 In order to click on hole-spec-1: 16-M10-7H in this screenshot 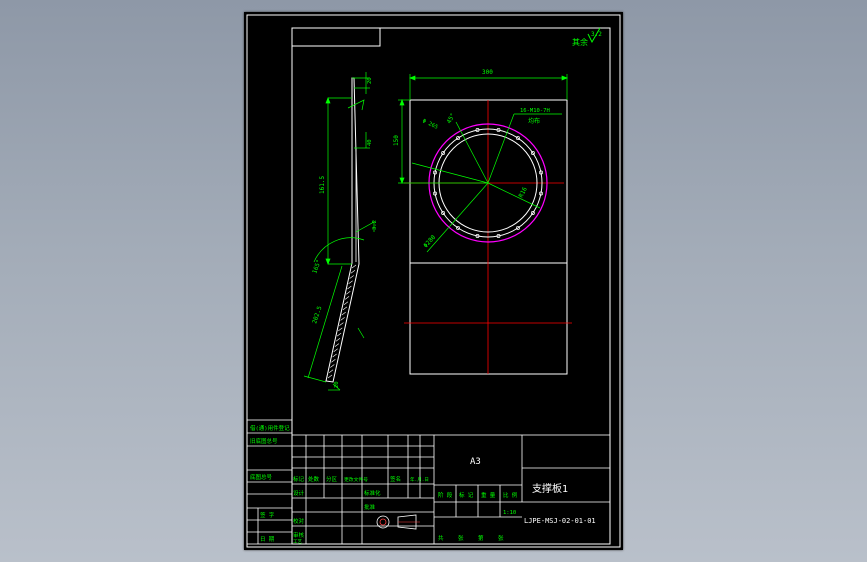, I will do `click(535, 111)`.